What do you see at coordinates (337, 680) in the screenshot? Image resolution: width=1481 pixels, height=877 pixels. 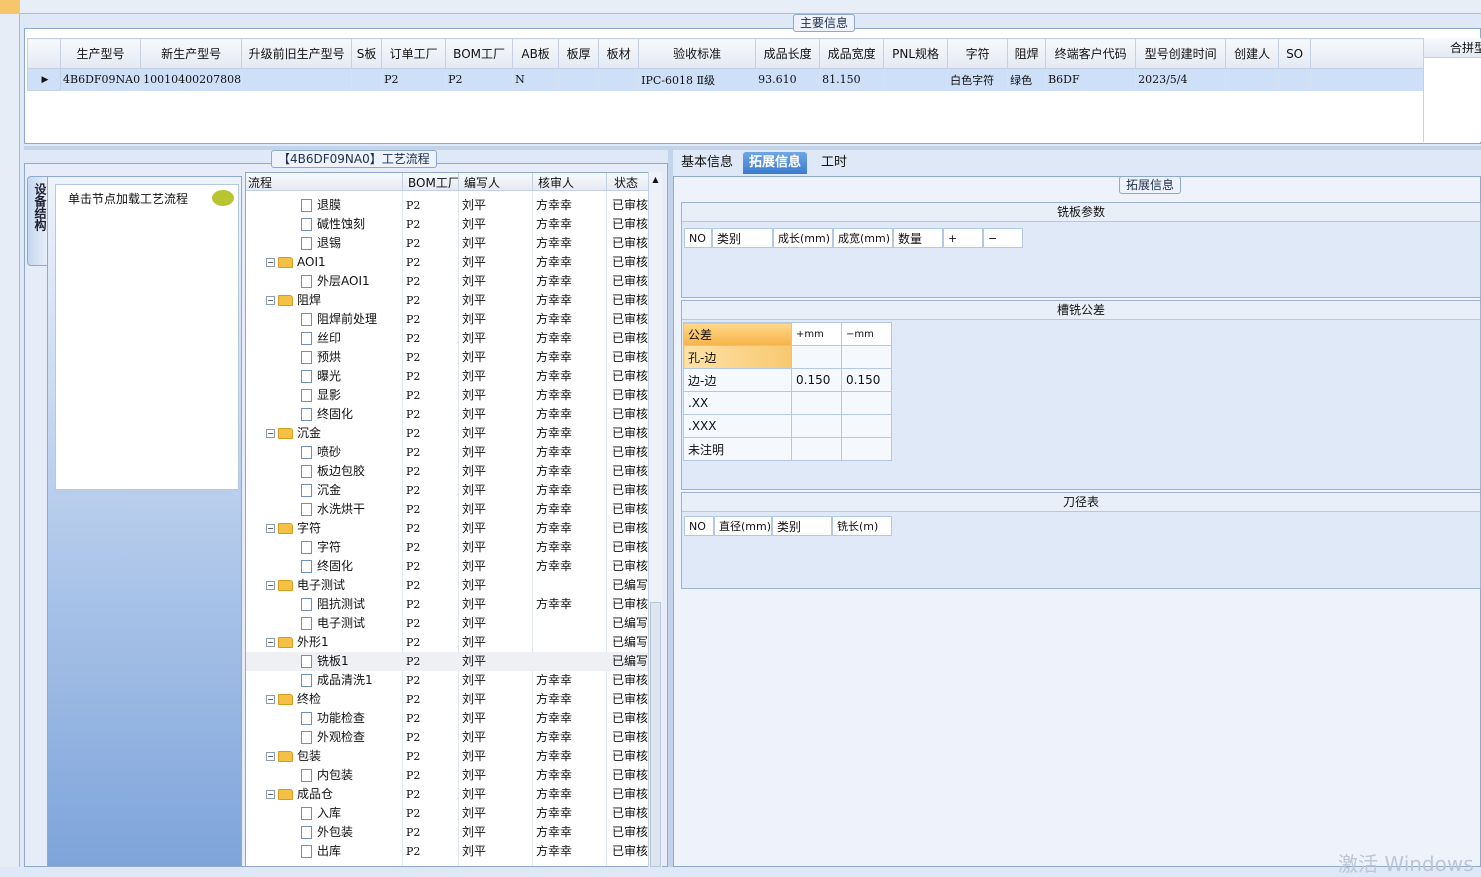 I see `tree-node: 成品清洗1` at bounding box center [337, 680].